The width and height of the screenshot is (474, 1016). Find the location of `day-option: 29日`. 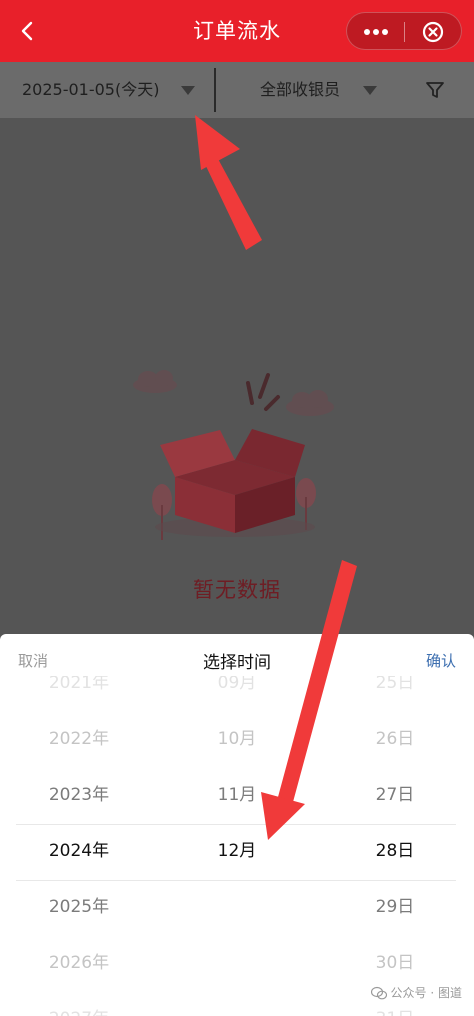

day-option: 29日 is located at coordinates (395, 907).